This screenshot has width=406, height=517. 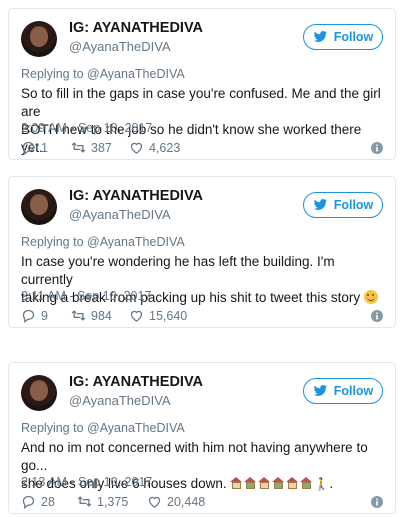 What do you see at coordinates (202, 149) in the screenshot?
I see `action-bar: 1 387 4,623` at bounding box center [202, 149].